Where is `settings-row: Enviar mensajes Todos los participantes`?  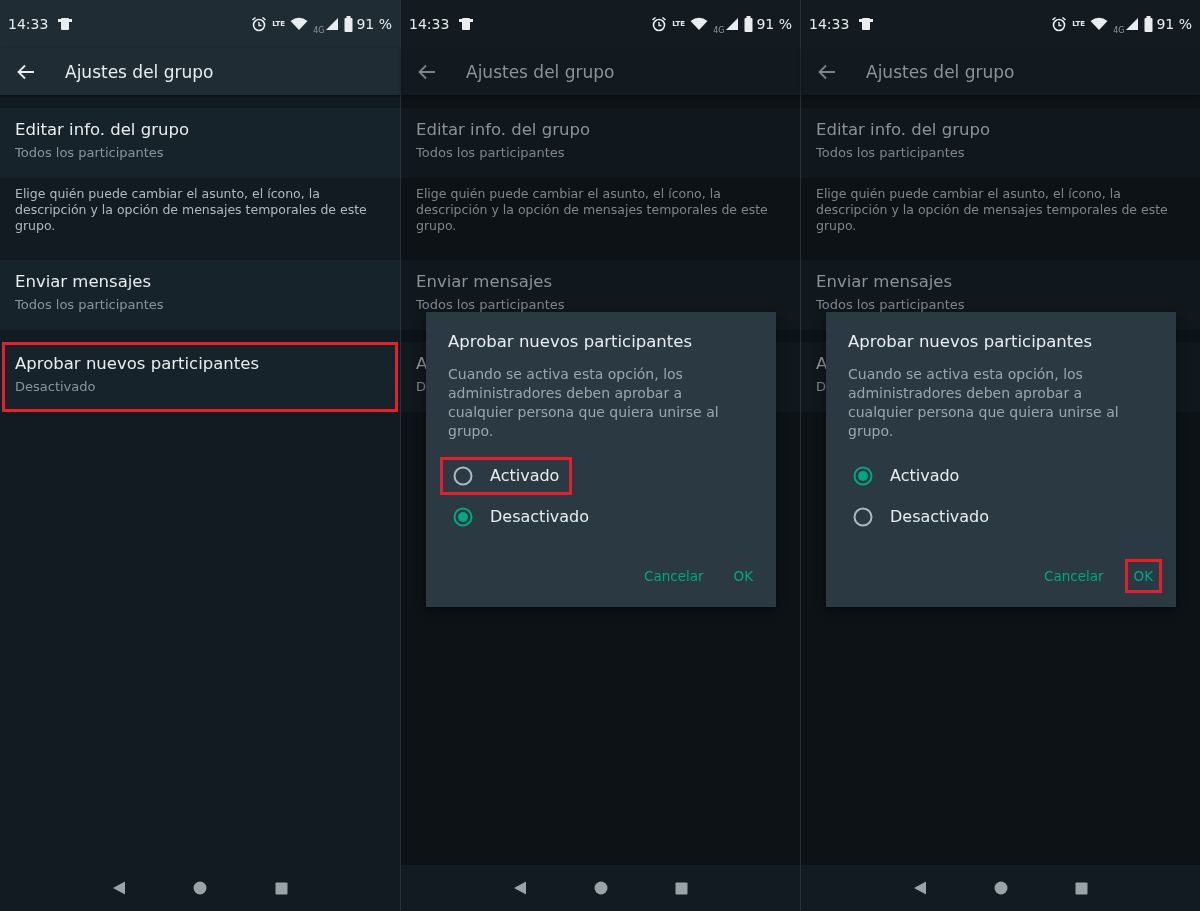
settings-row: Enviar mensajes Todos los participantes is located at coordinates (200, 295).